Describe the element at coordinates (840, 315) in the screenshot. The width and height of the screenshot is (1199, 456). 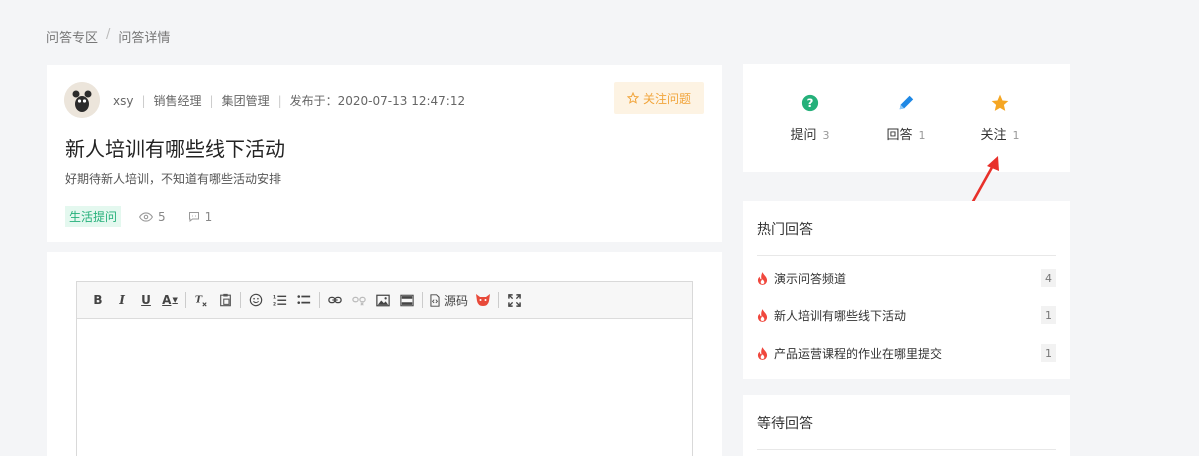
I see `hot-answer-title: 新人培训有哪些线下活动` at that location.